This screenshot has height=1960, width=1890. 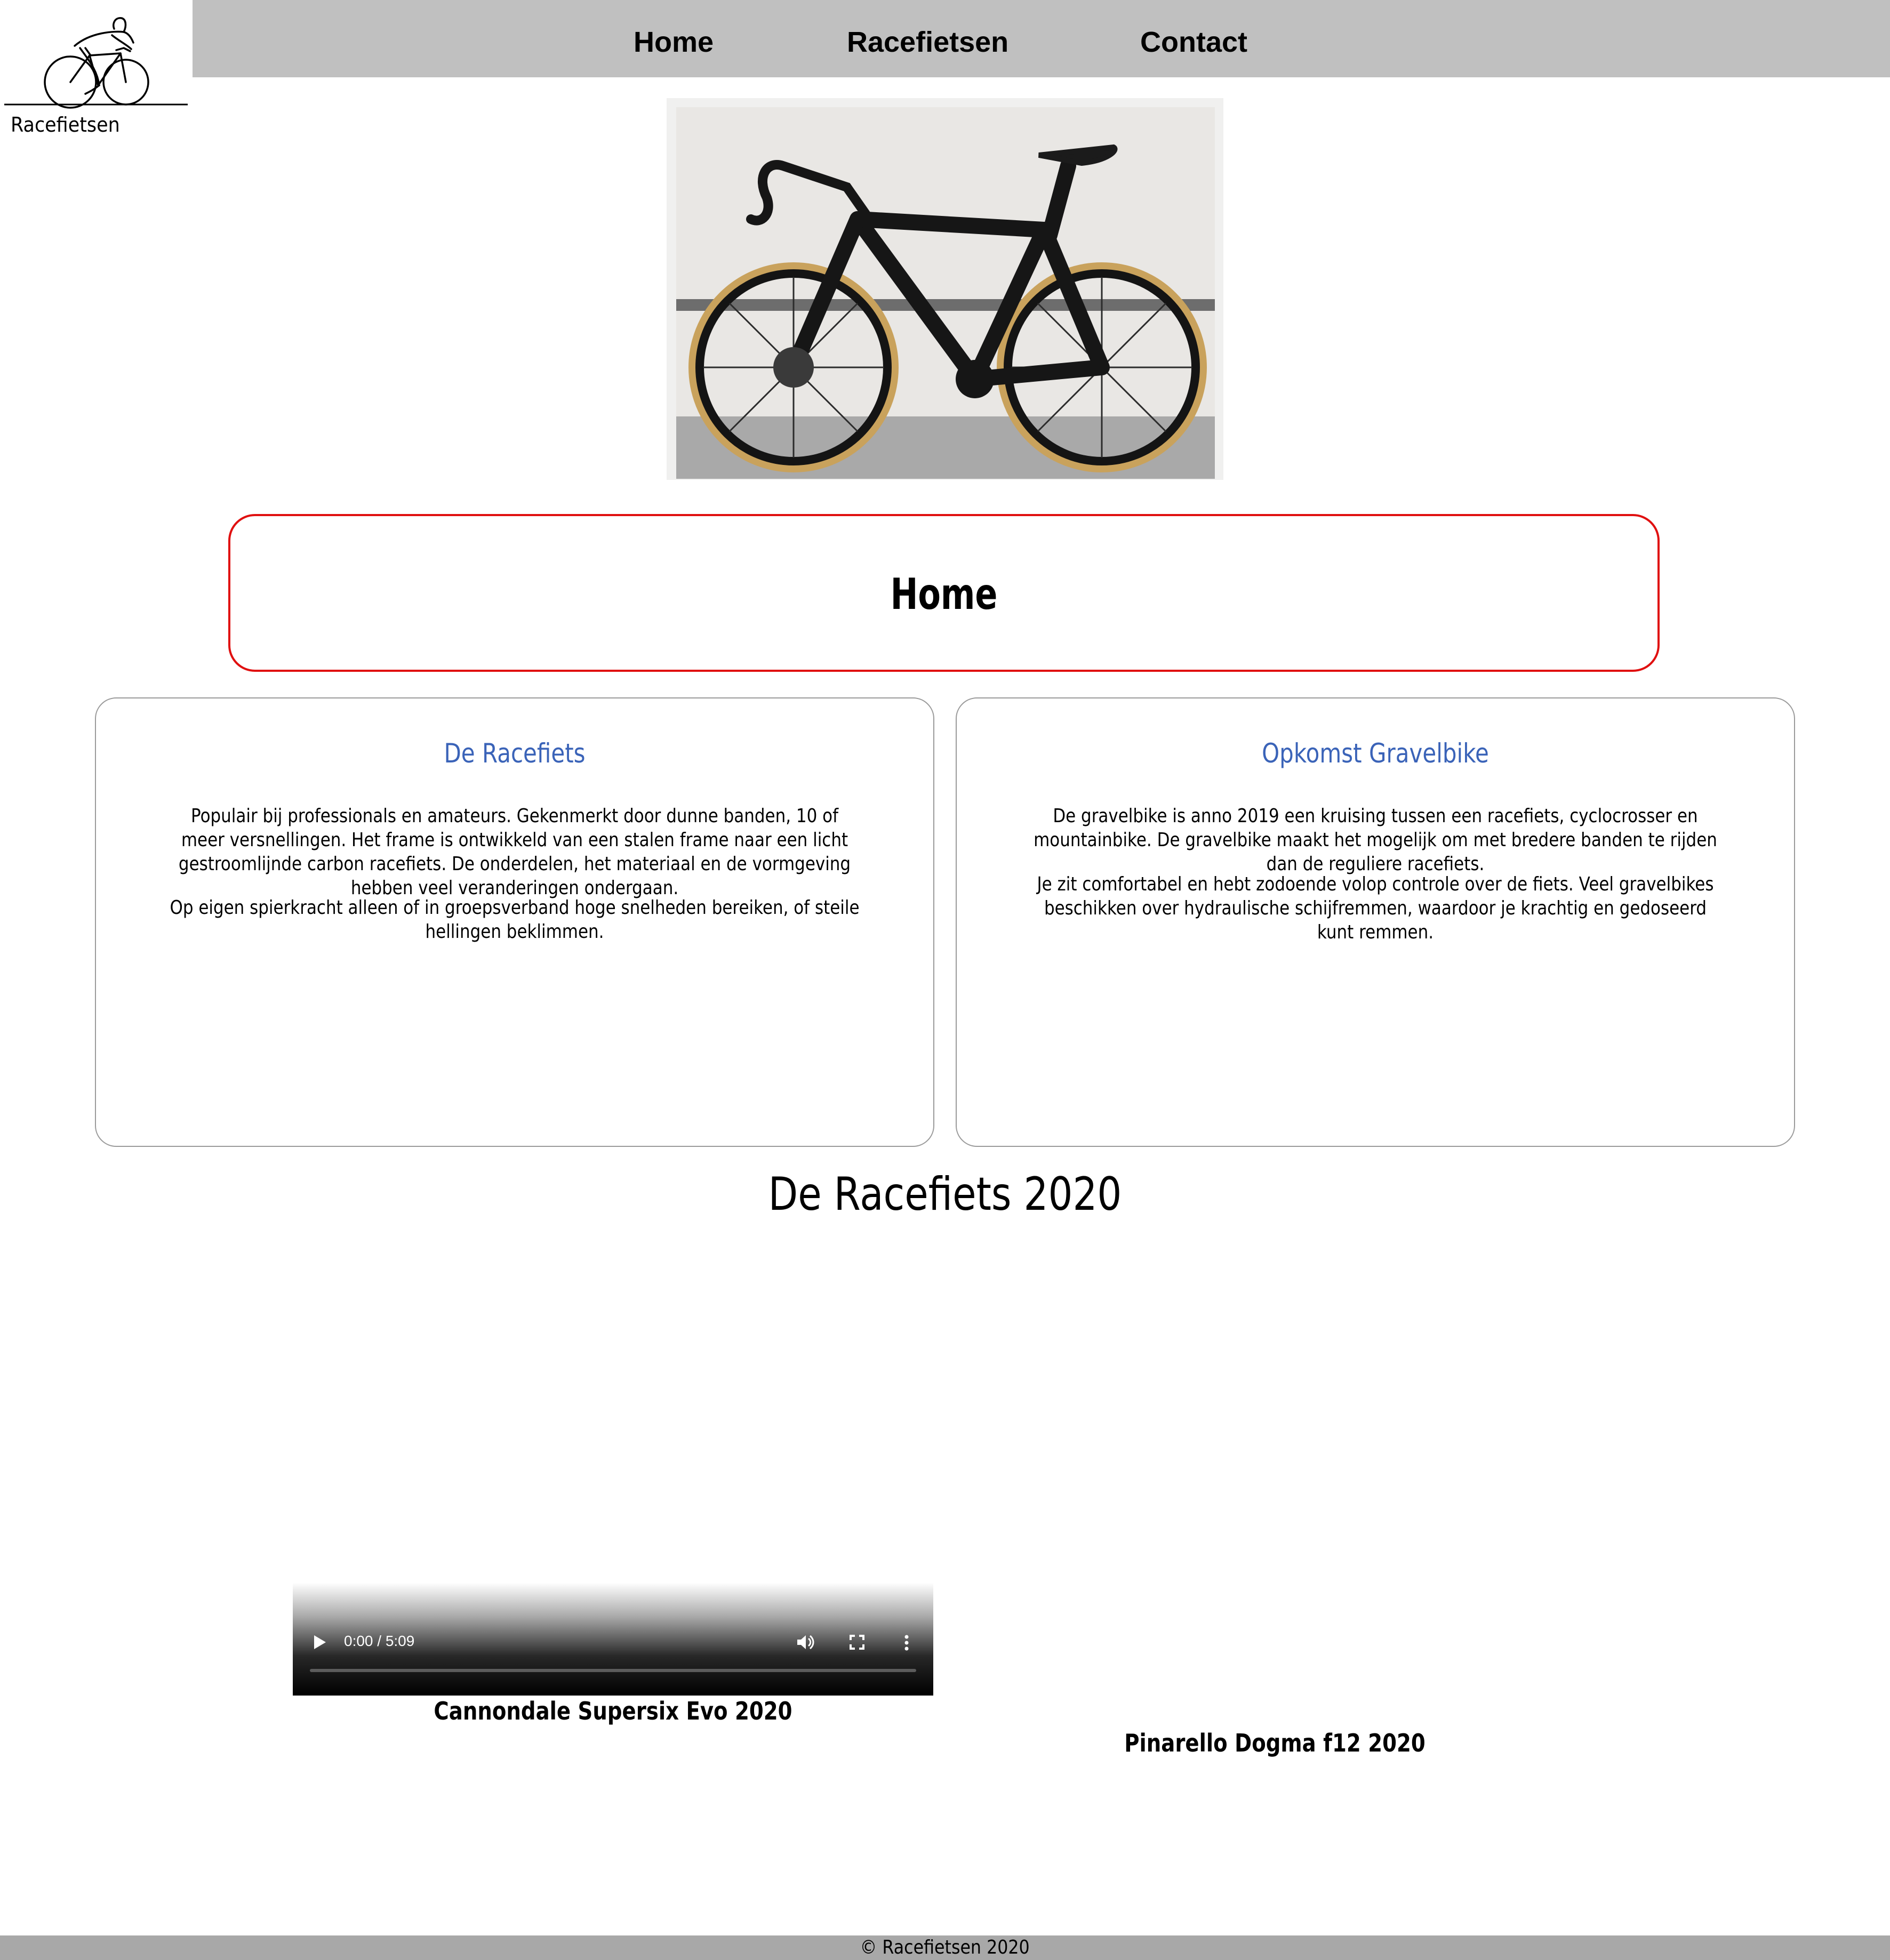 I want to click on section-title: De Racefiets 2020, so click(x=945, y=1194).